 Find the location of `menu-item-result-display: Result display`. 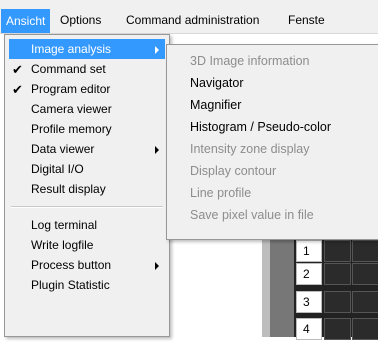

menu-item-result-display: Result display is located at coordinates (87, 189).